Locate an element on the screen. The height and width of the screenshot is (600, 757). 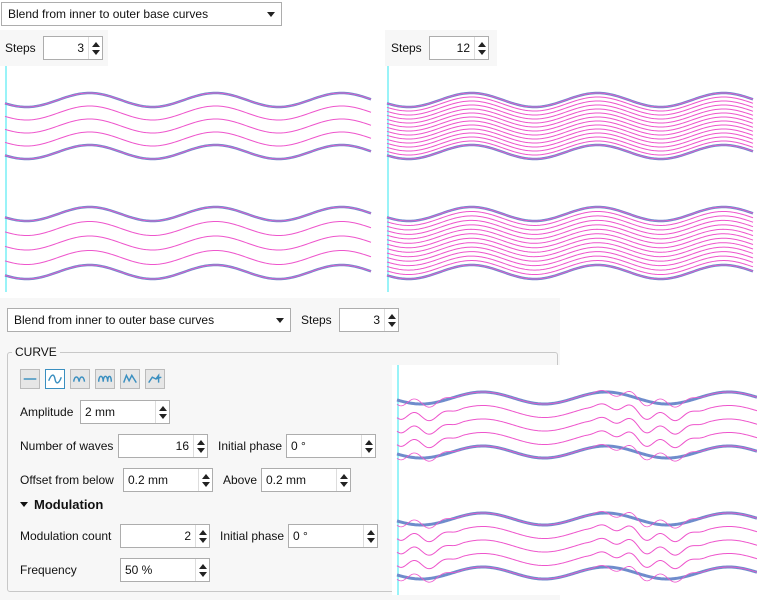
peak-wave-icon is located at coordinates (130, 378).